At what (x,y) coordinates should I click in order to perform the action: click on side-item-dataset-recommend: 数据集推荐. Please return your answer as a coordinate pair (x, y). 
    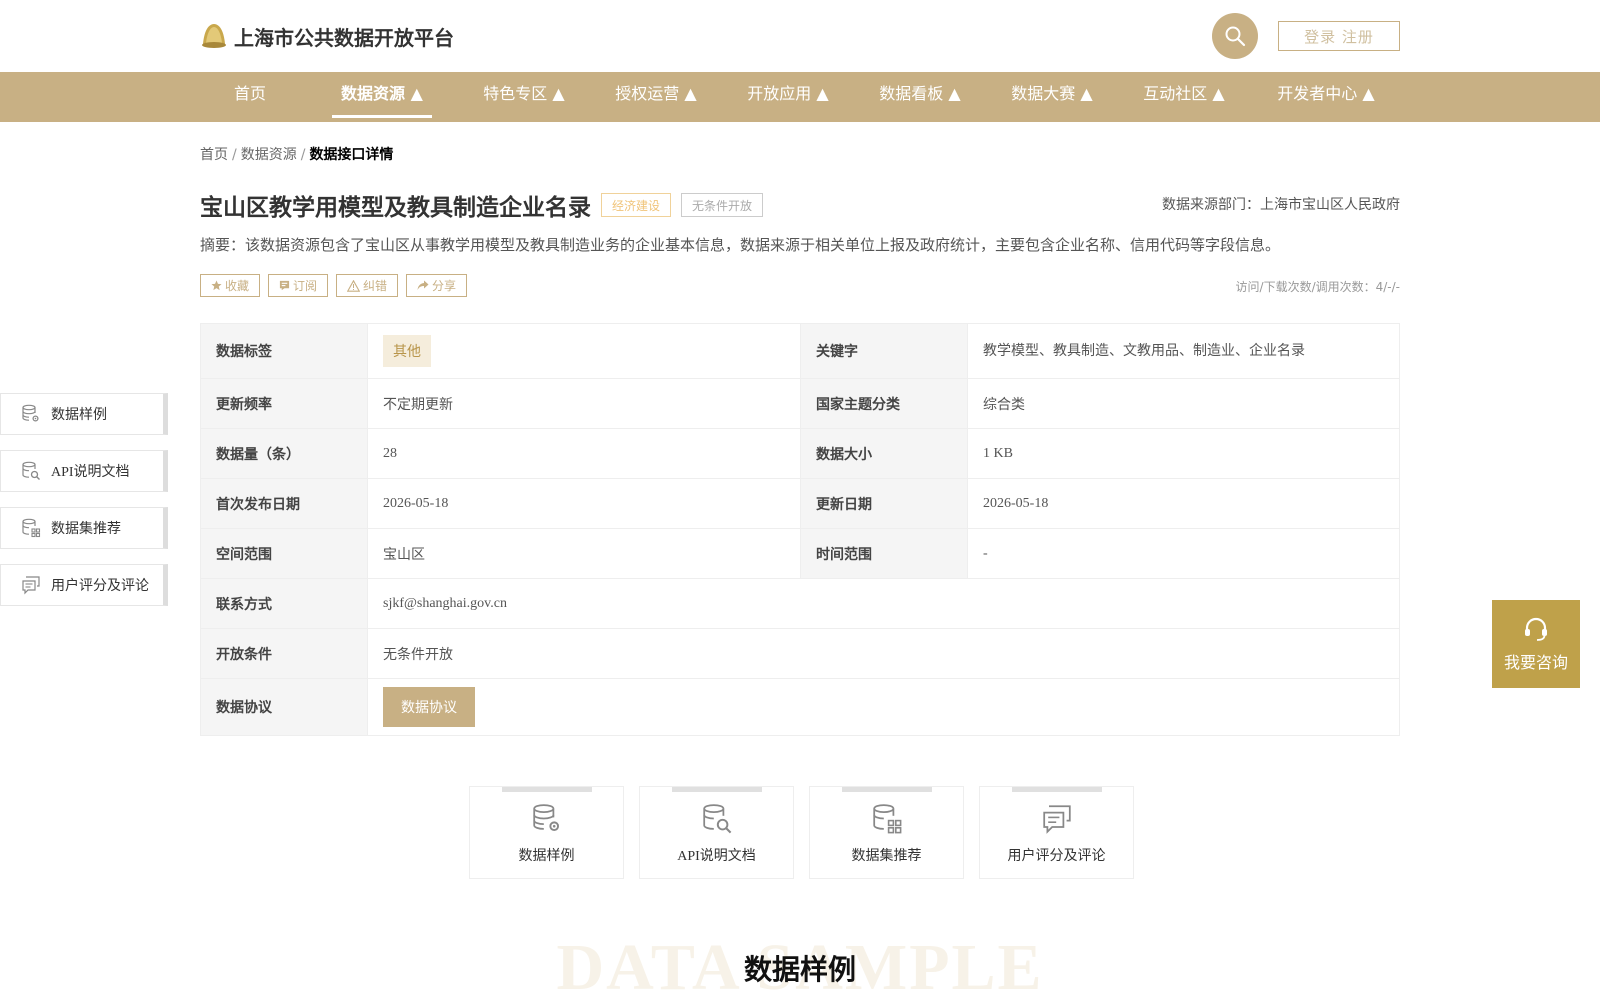
    Looking at the image, I should click on (84, 528).